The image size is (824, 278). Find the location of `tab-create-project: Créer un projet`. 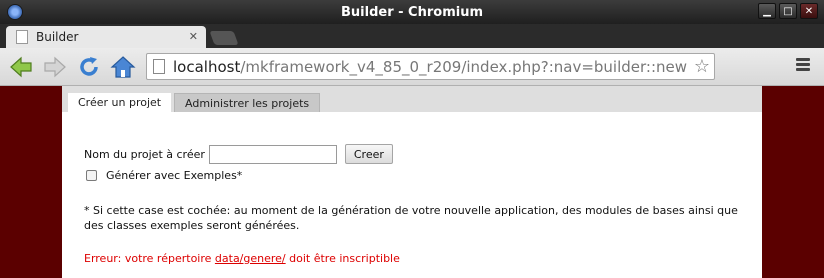

tab-create-project: Créer un projet is located at coordinates (120, 102).